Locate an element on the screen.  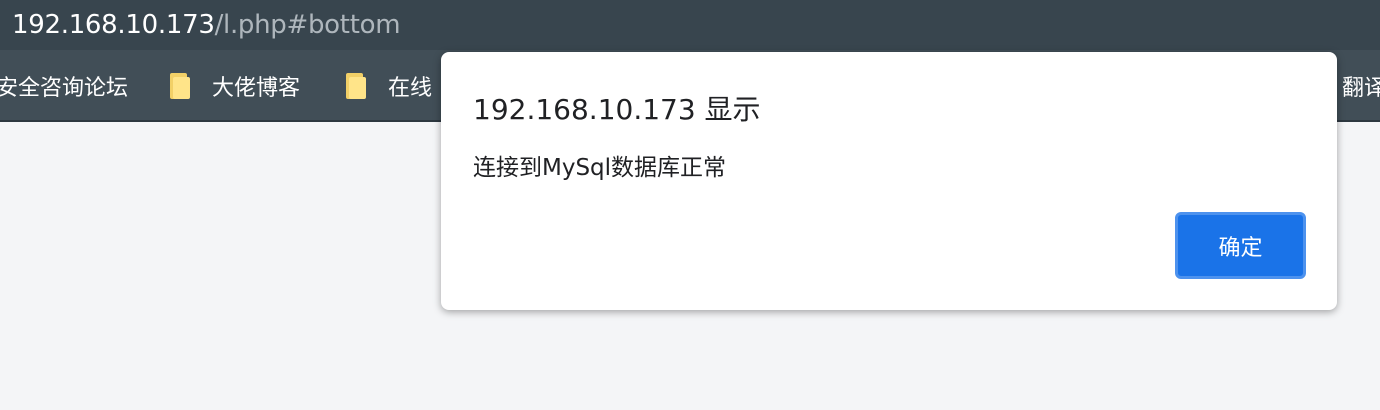
bookmark-label: 在线 is located at coordinates (410, 88).